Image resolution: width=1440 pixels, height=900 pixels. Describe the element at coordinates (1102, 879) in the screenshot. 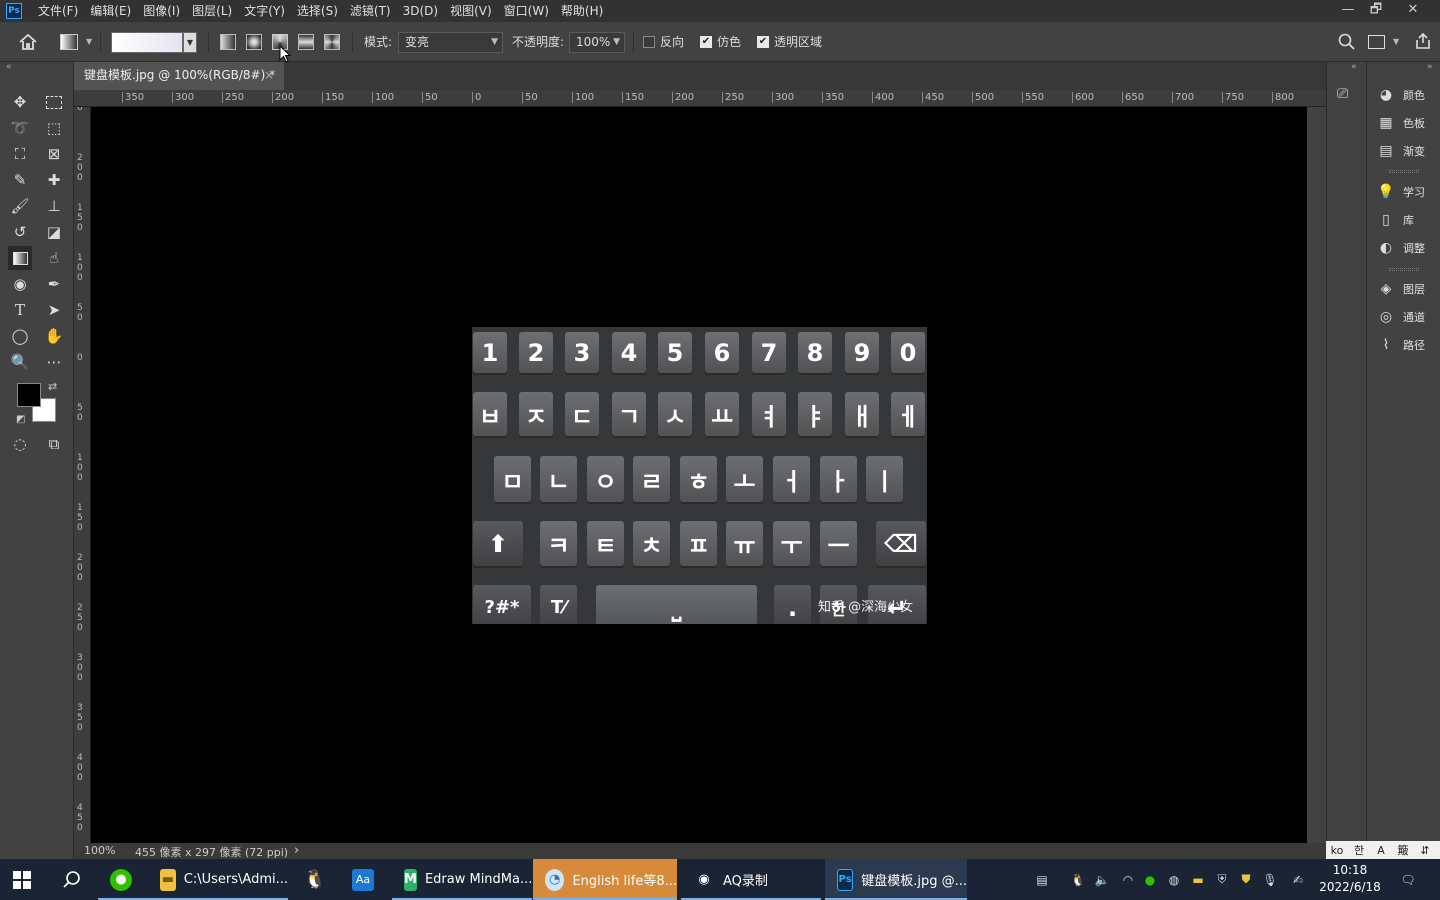

I see `volume-icon: 🔈` at that location.